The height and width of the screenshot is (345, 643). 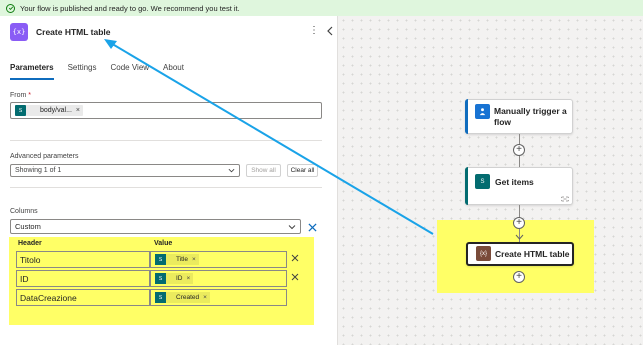 What do you see at coordinates (83, 297) in the screenshot?
I see `header-input: DataCreazione` at bounding box center [83, 297].